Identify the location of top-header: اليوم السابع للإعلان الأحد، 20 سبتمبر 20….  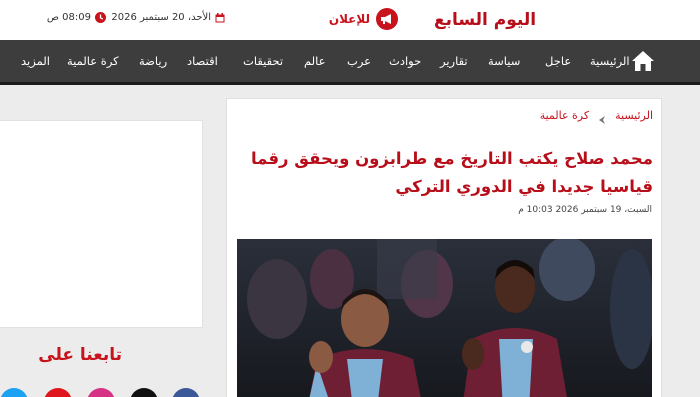
(350, 20).